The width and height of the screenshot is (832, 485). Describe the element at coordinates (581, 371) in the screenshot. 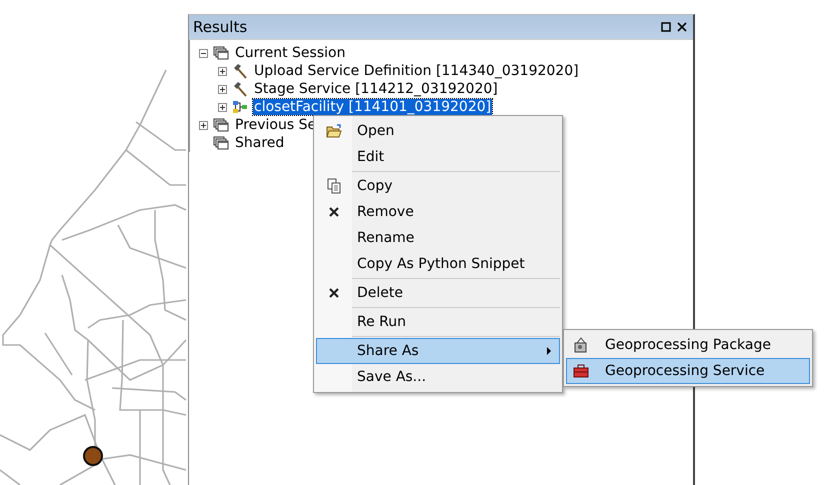

I see `toolbox-icon` at that location.